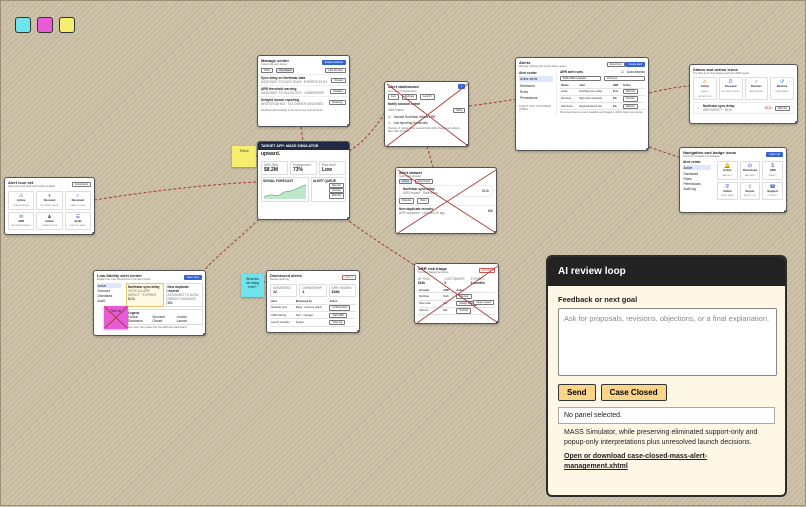 The height and width of the screenshot is (507, 806). Describe the element at coordinates (483, 303) in the screenshot. I see `open-review-button: Open review` at that location.